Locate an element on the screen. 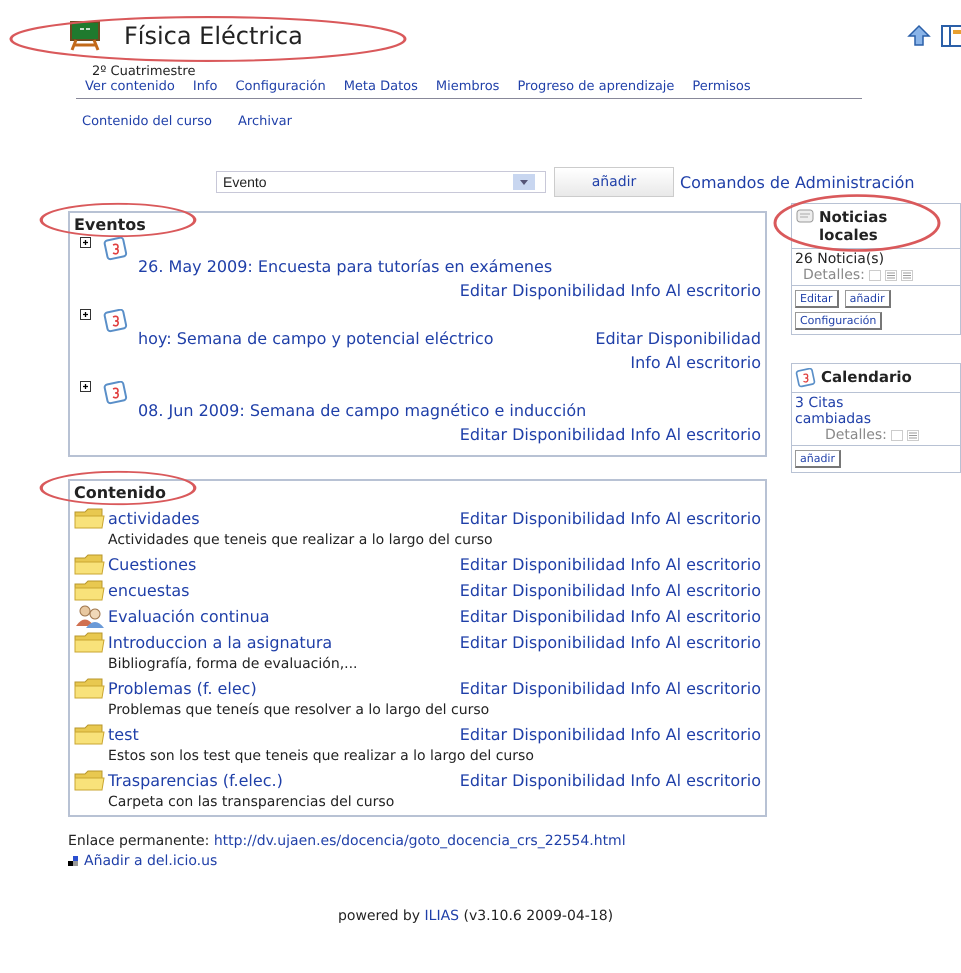 The height and width of the screenshot is (973, 961). nav-tab: Meta Datos is located at coordinates (380, 86).